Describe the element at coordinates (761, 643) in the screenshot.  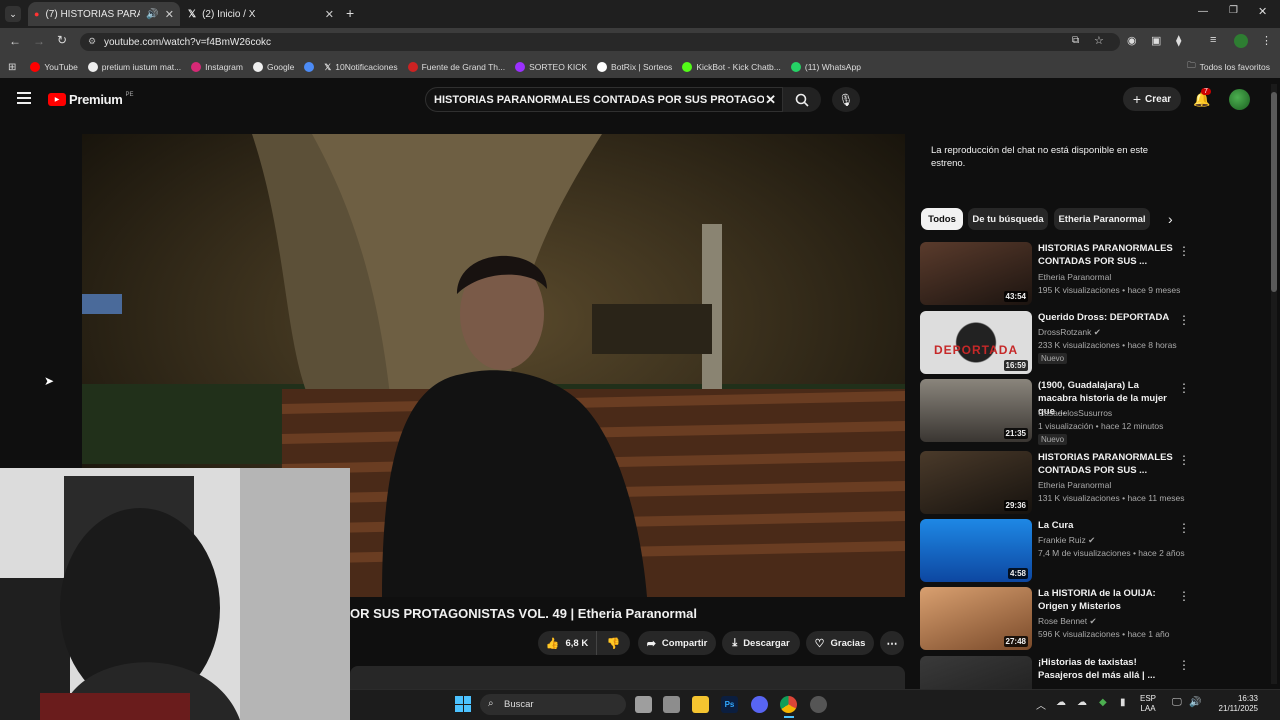
I see `download-button: ⤓ Descargar` at that location.